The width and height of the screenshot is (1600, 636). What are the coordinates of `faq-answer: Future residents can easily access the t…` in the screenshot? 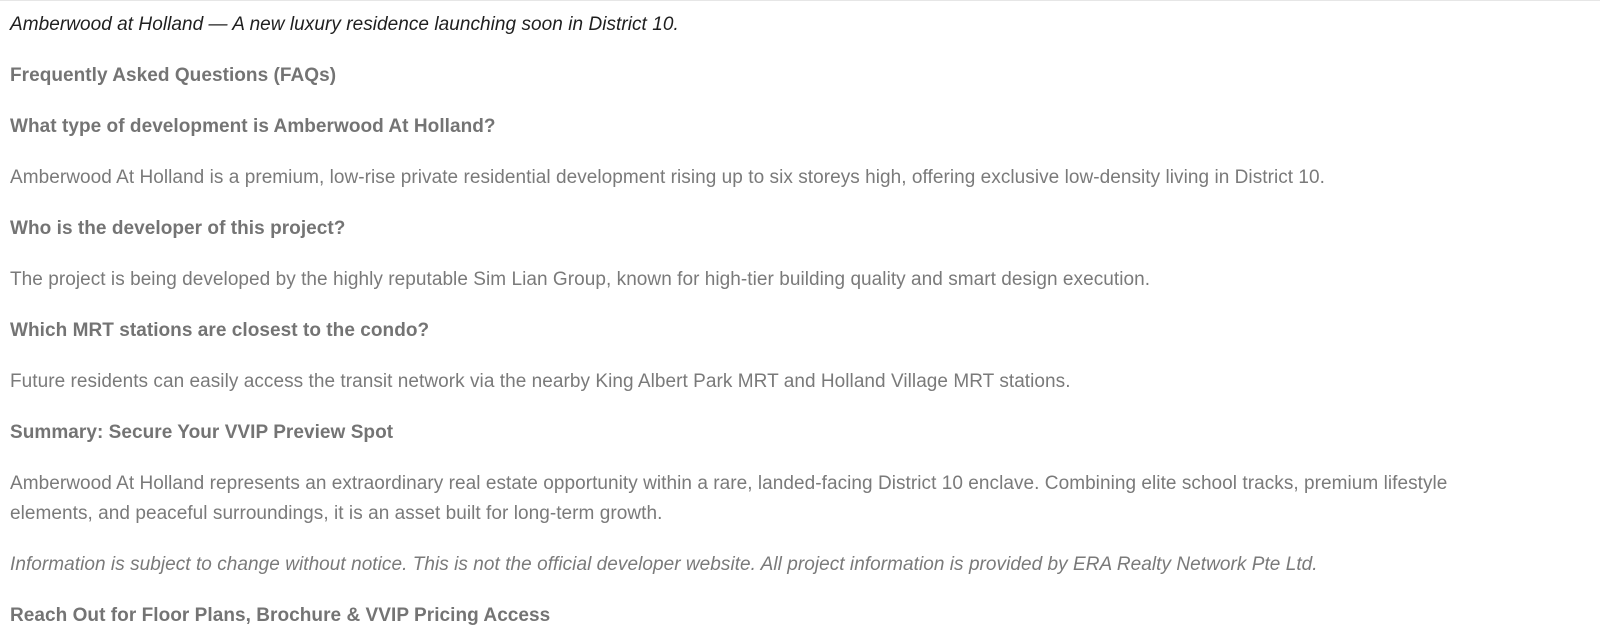 It's located at (540, 381).